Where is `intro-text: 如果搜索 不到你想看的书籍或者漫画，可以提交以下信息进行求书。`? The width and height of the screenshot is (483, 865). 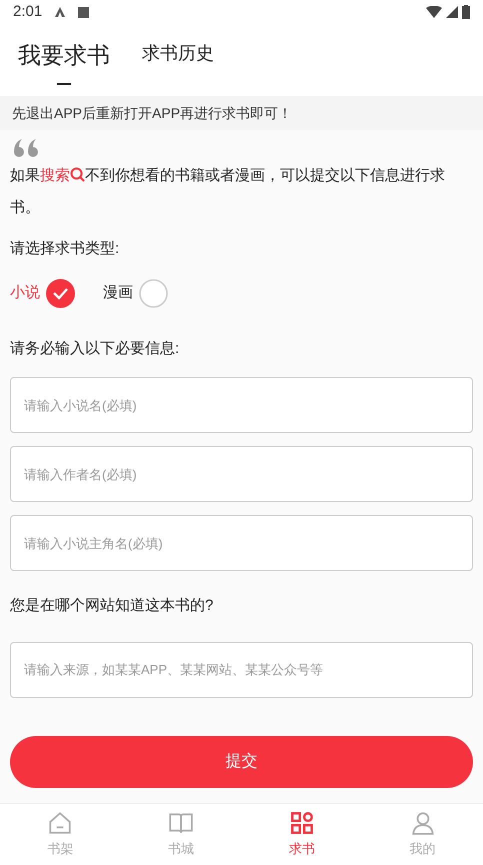
intro-text: 如果搜索 不到你想看的书籍或者漫画，可以提交以下信息进行求书。 is located at coordinates (228, 192).